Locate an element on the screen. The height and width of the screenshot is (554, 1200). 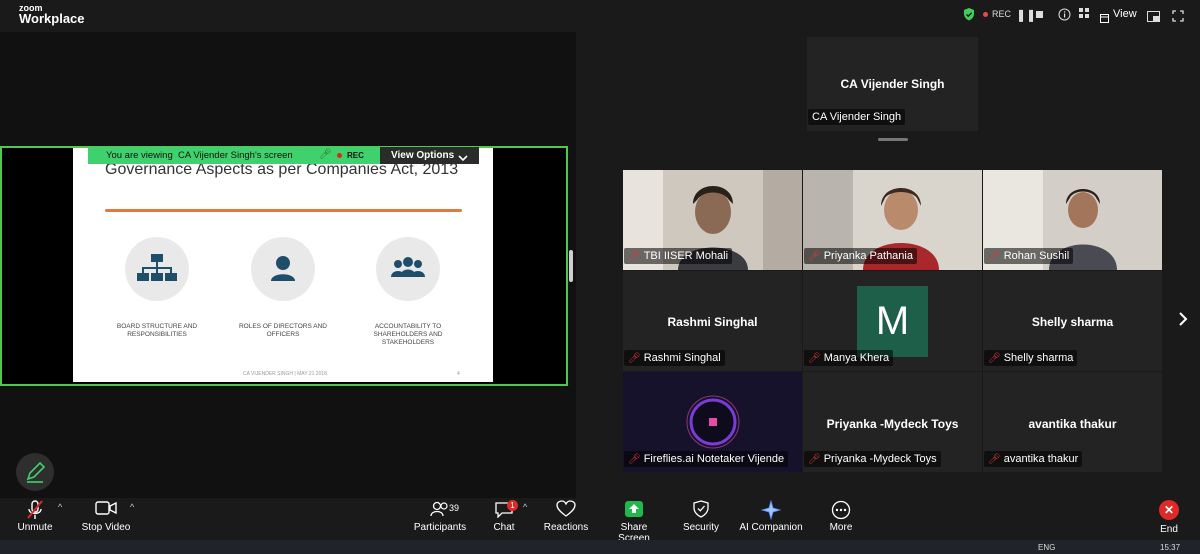
participant-nametag: 🎤︎ avantika thakur is located at coordinates (1033, 459).